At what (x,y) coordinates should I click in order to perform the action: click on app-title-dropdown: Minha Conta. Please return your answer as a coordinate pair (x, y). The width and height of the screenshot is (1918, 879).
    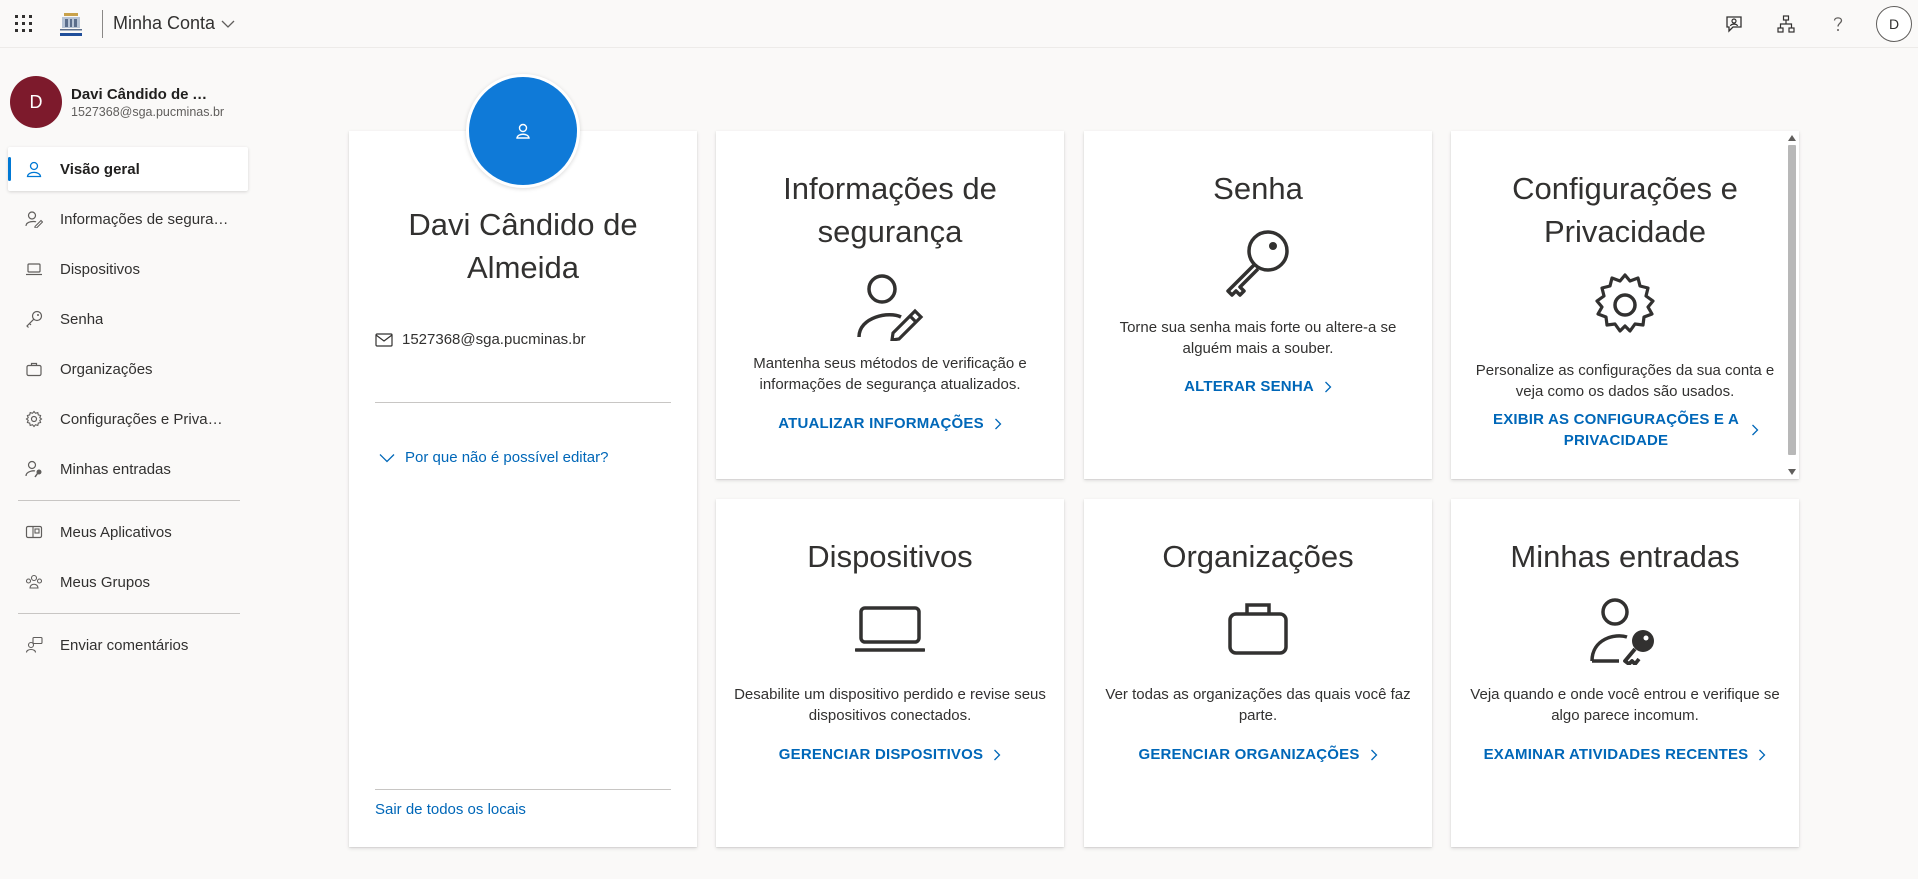
    Looking at the image, I should click on (174, 23).